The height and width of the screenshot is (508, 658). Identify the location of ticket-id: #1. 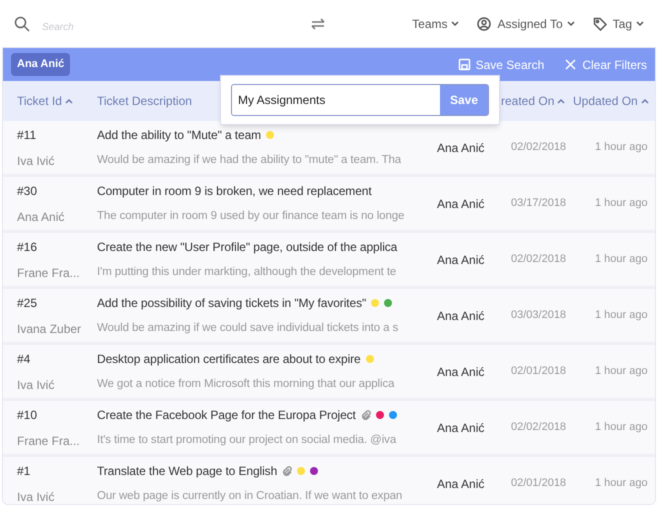
(24, 471).